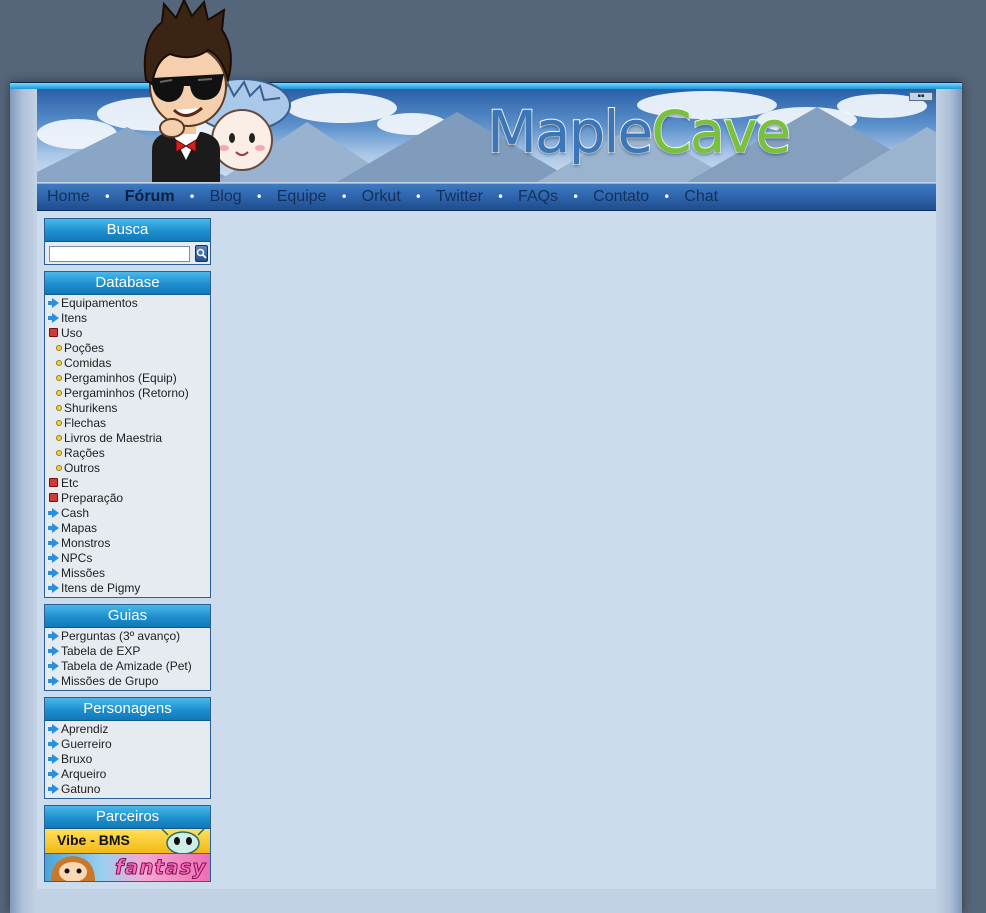 This screenshot has width=986, height=913. I want to click on list-item-database: Comidas, so click(128, 362).